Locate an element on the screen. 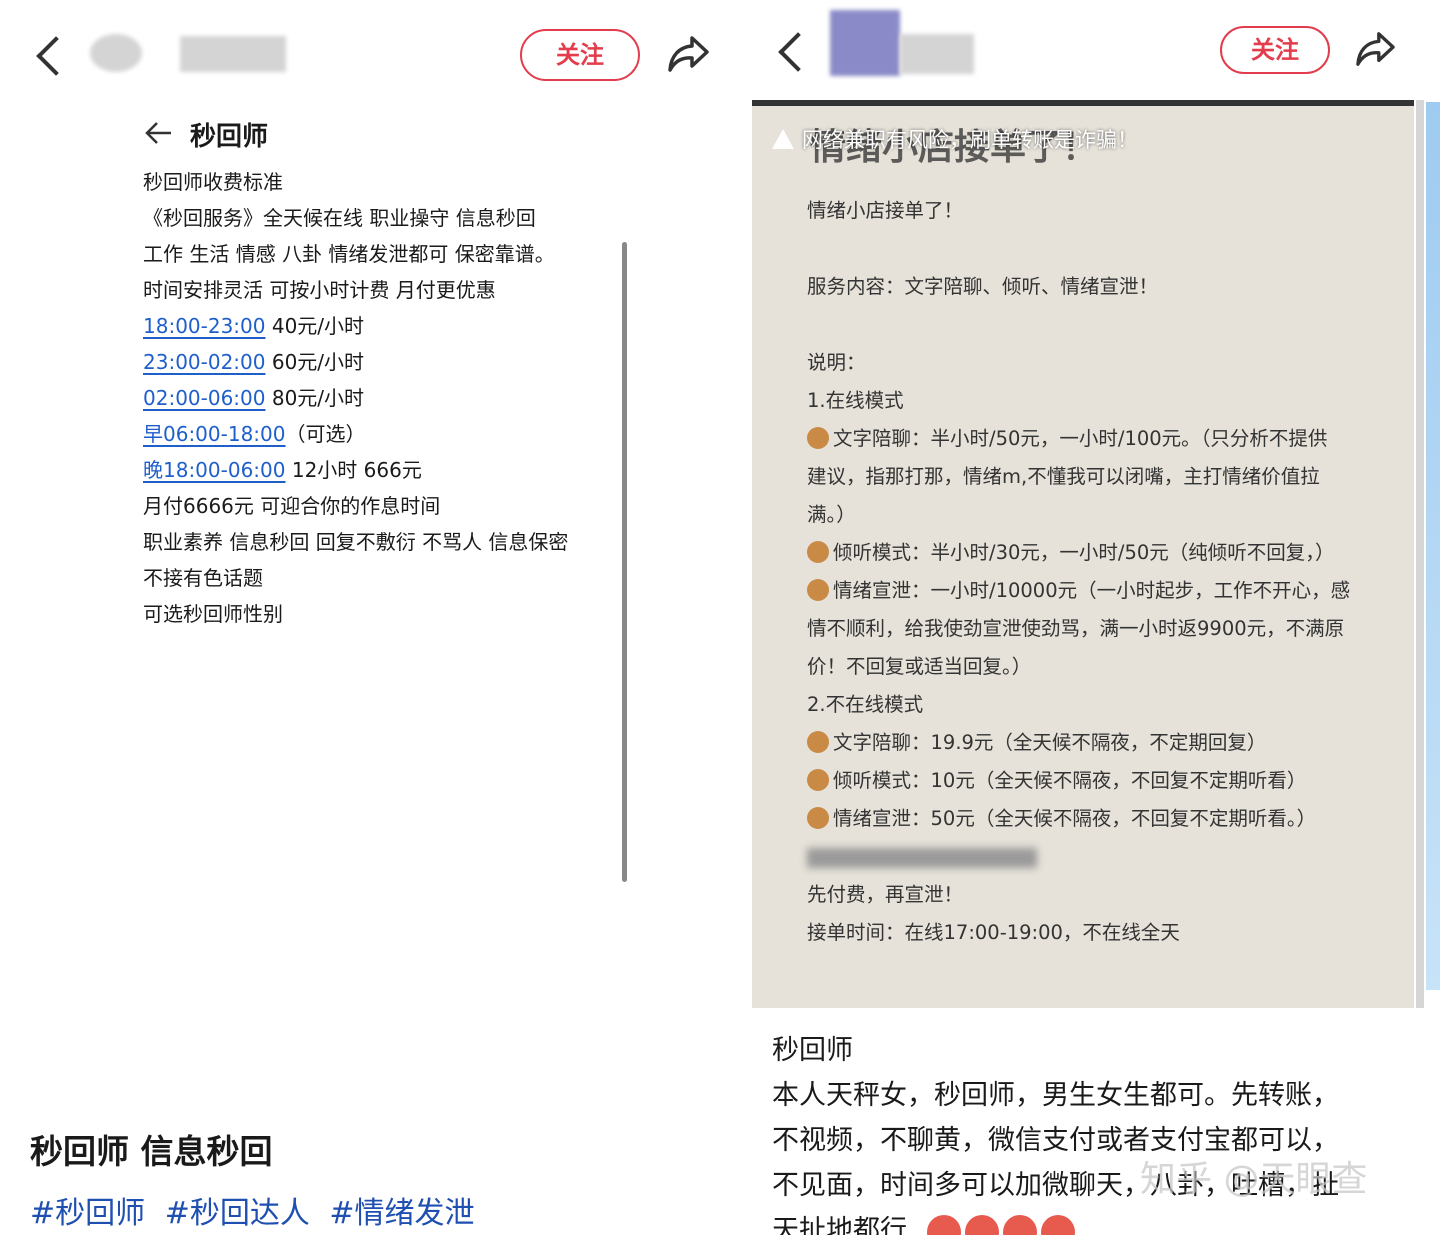  right-top-bar: 关注 is located at coordinates (1092, 50).